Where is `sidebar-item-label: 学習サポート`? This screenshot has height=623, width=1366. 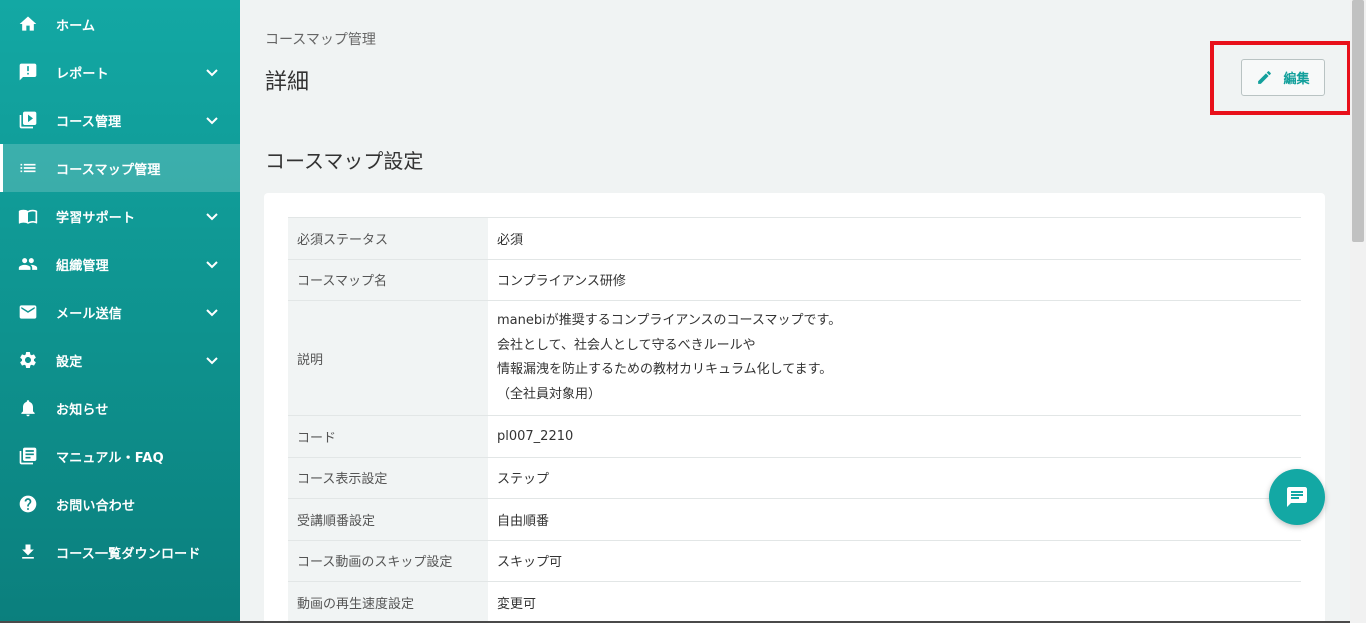 sidebar-item-label: 学習サポート is located at coordinates (96, 218).